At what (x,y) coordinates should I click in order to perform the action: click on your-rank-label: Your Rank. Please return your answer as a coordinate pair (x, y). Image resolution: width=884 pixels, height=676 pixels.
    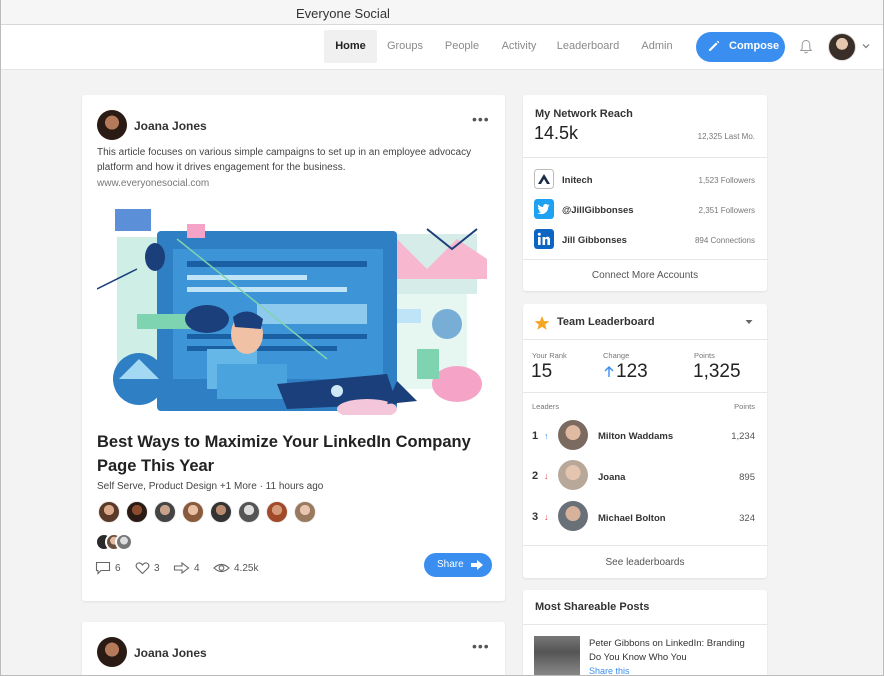
    Looking at the image, I should click on (549, 355).